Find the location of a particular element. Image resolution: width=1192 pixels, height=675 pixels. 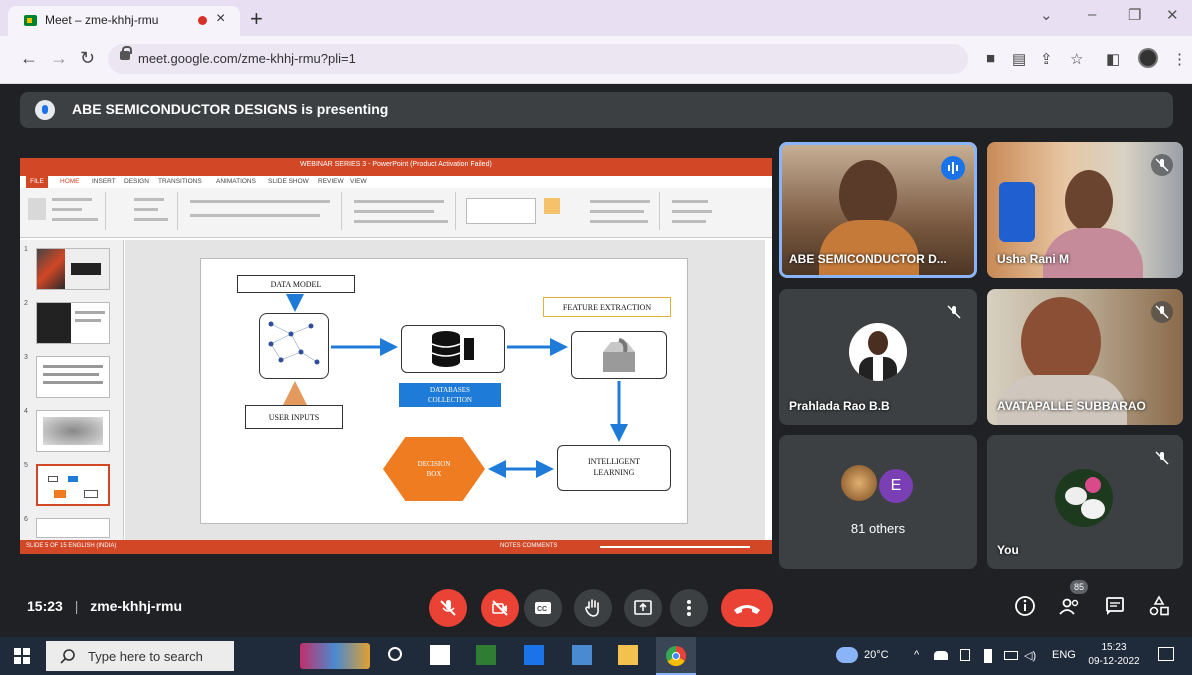

end-call-icon is located at coordinates (747, 609).